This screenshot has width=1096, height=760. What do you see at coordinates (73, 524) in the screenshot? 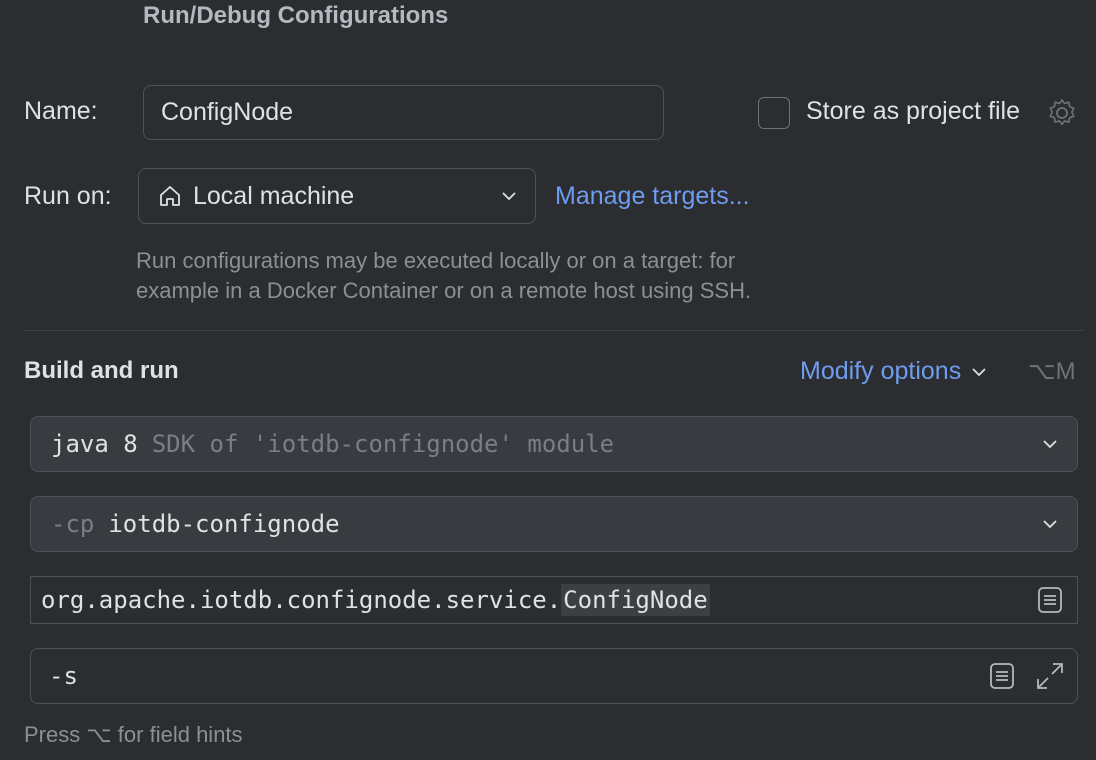
I see `classpath-prefix: -cp` at bounding box center [73, 524].